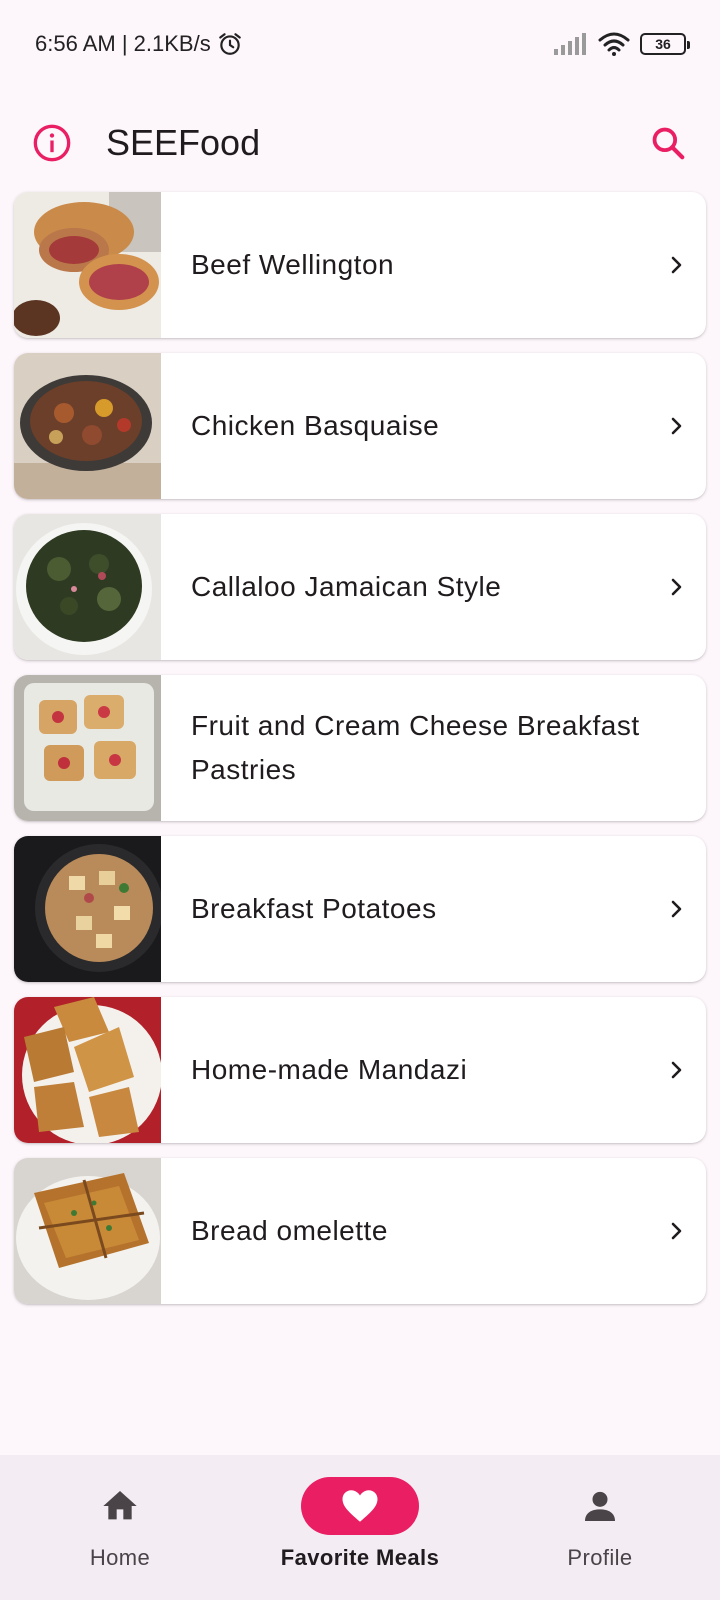  I want to click on meal-item-home-made-mandazi: Home-made Mandazi, so click(360, 1070).